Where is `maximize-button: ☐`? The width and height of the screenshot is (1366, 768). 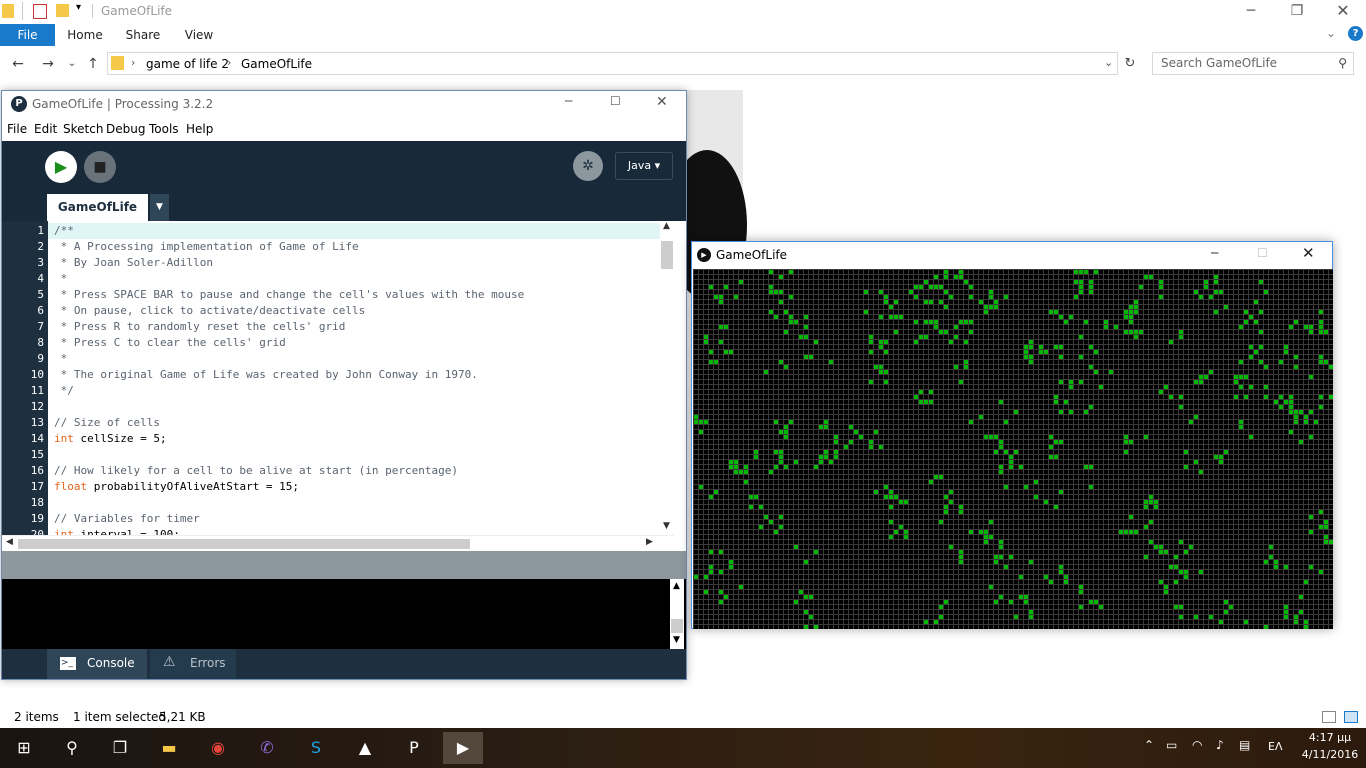
maximize-button: ☐ is located at coordinates (615, 101).